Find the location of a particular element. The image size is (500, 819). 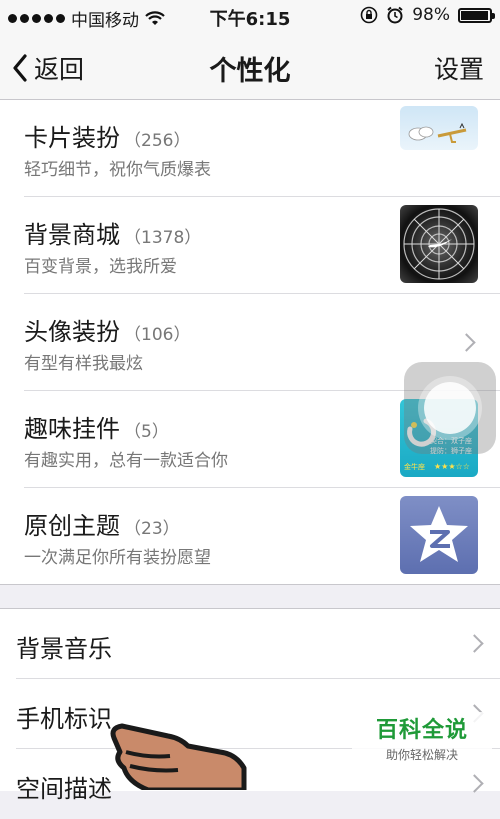

watermark: 百科全说 助你轻松解决 is located at coordinates (422, 738).